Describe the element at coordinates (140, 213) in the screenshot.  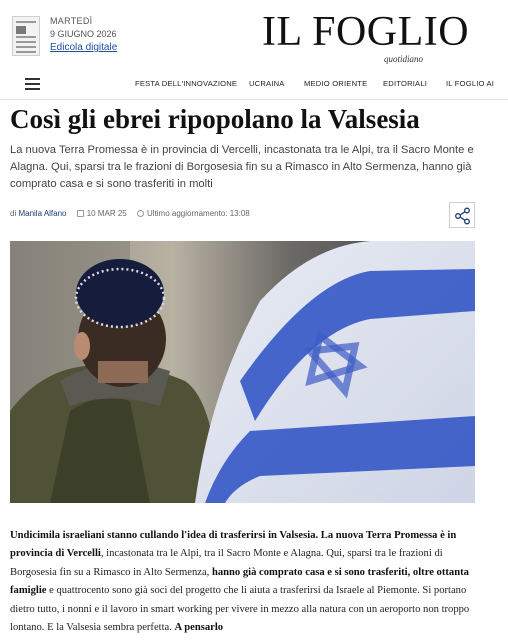
I see `clock-icon` at that location.